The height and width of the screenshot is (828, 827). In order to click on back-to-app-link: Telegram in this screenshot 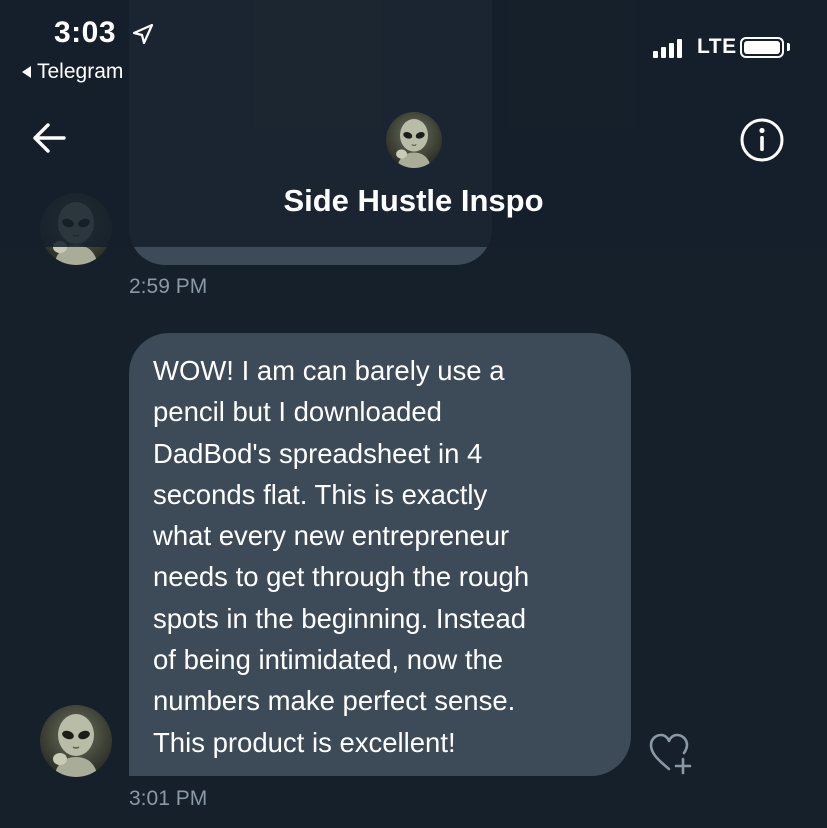, I will do `click(72, 72)`.